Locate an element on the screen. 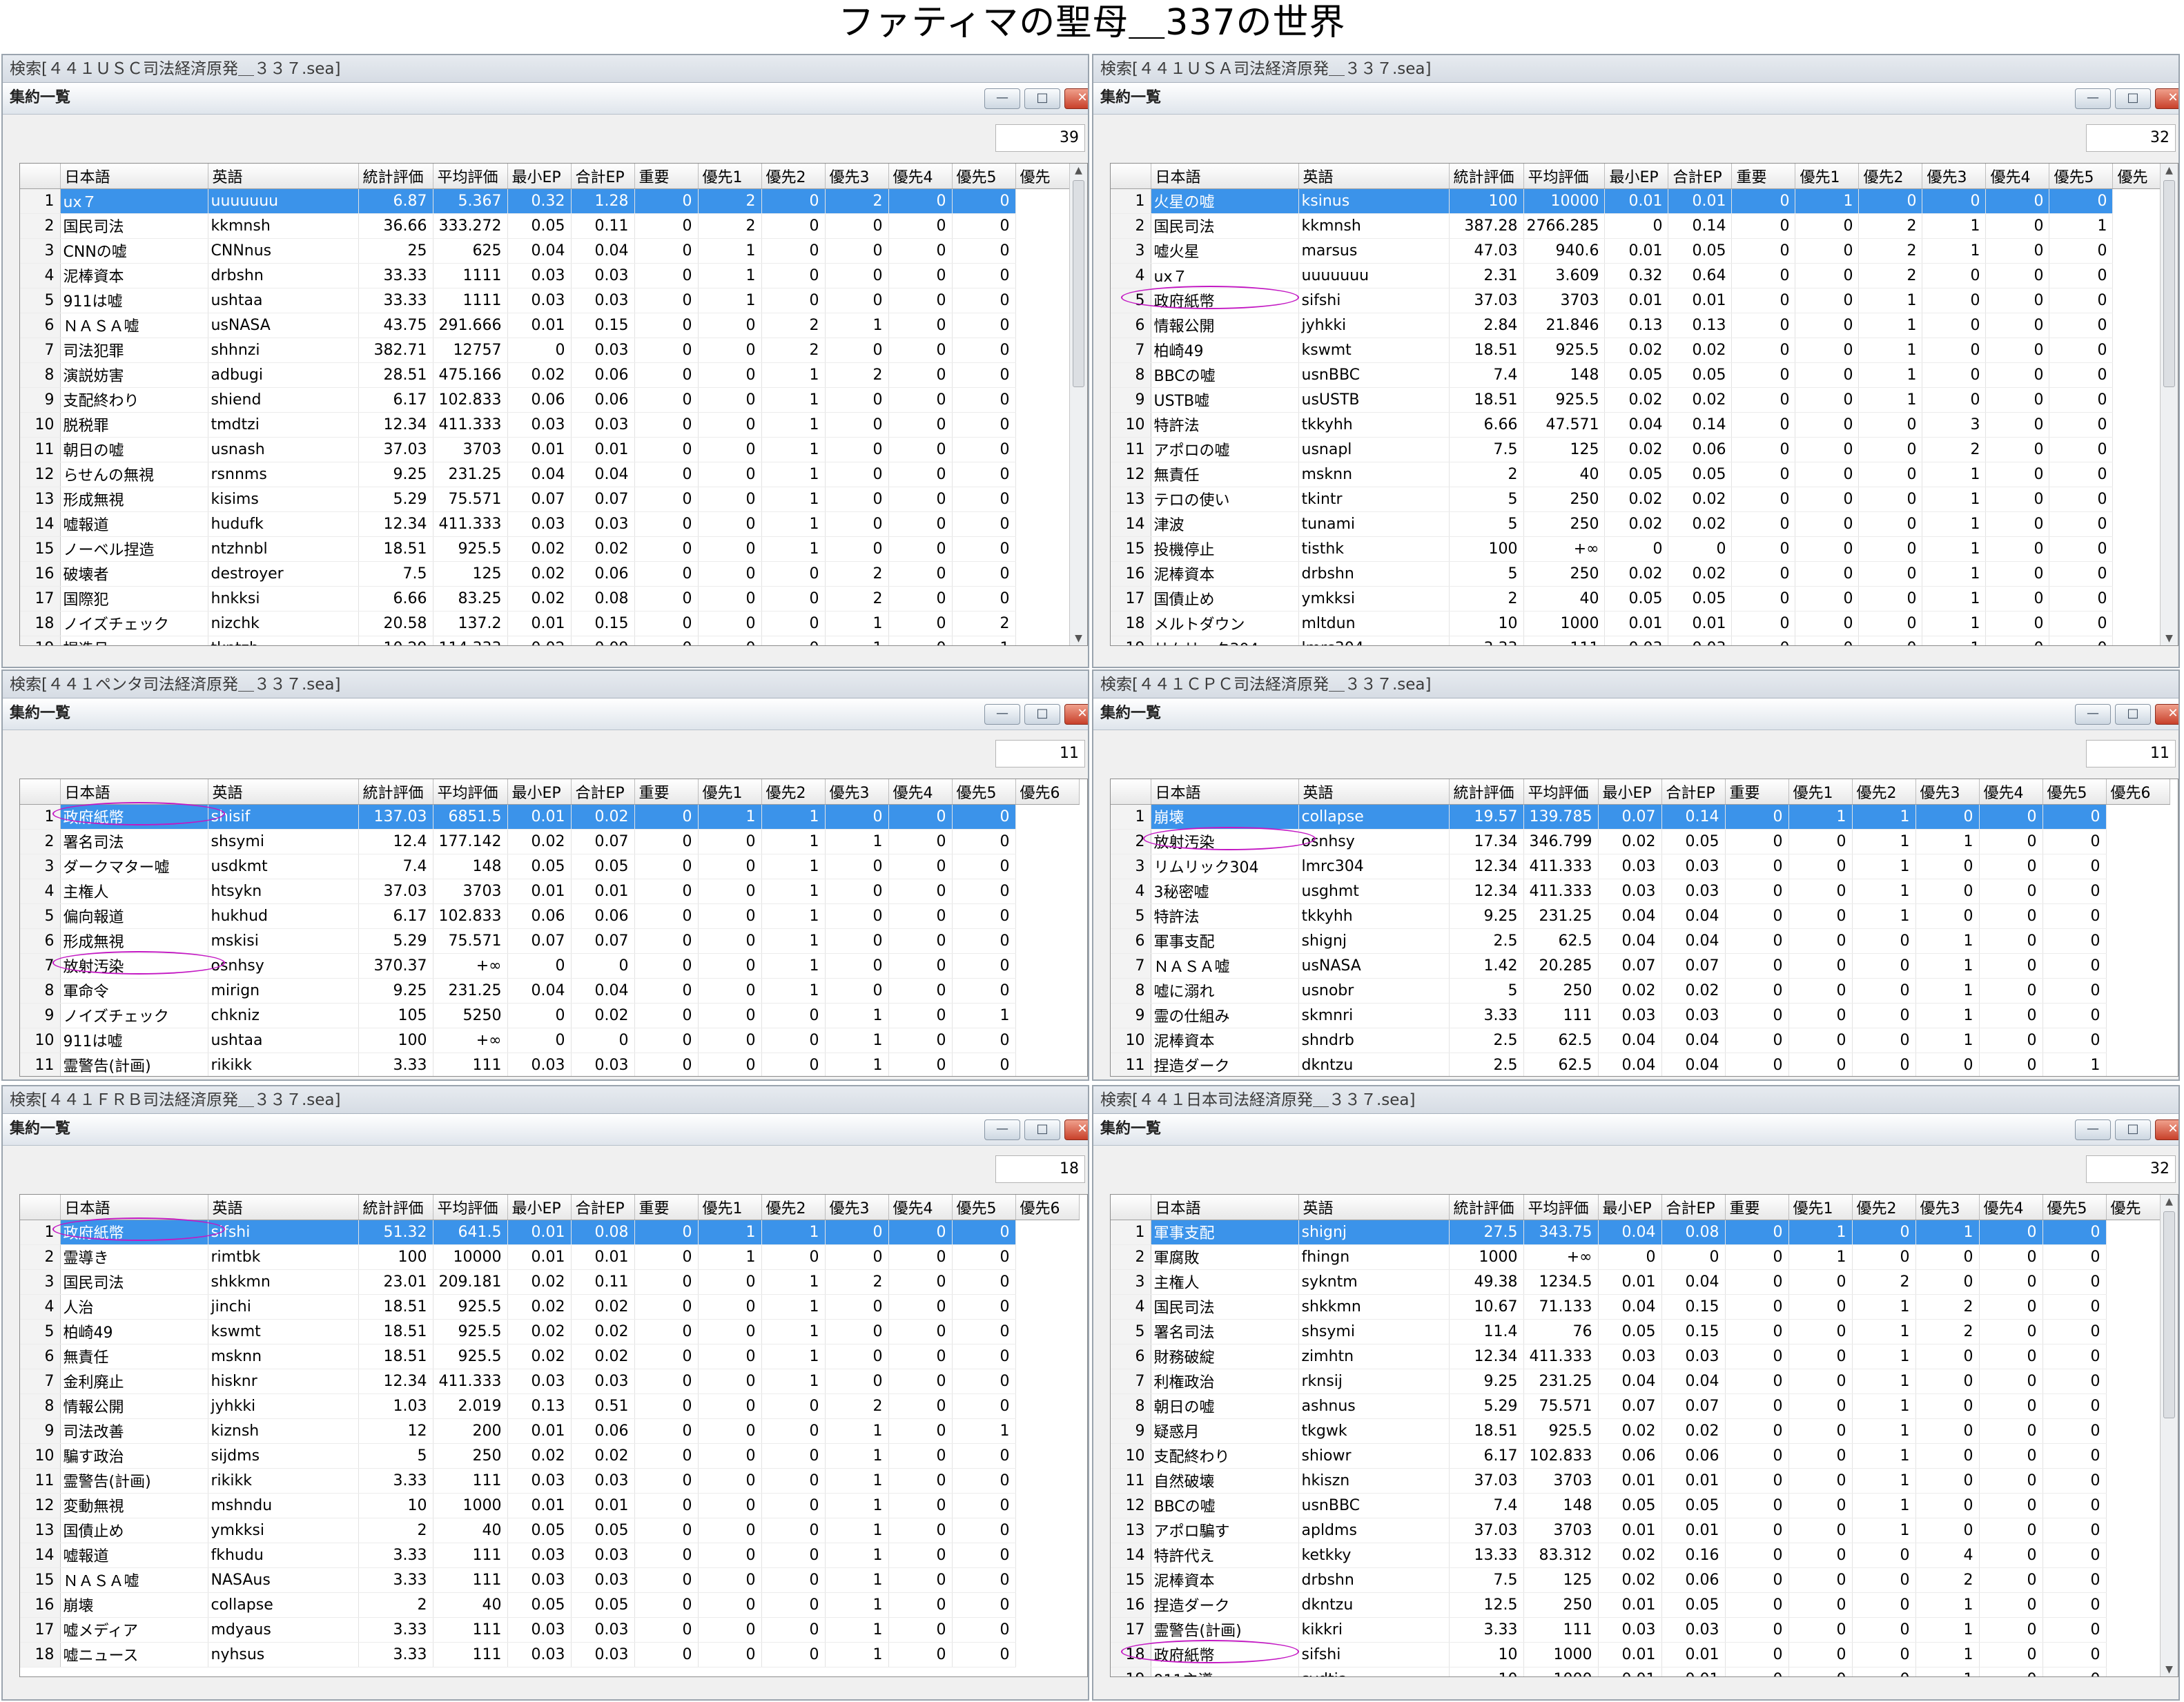 Image resolution: width=2184 pixels, height=1702 pixels. scroll-down-arrow-icon: ▼ is located at coordinates (2169, 638).